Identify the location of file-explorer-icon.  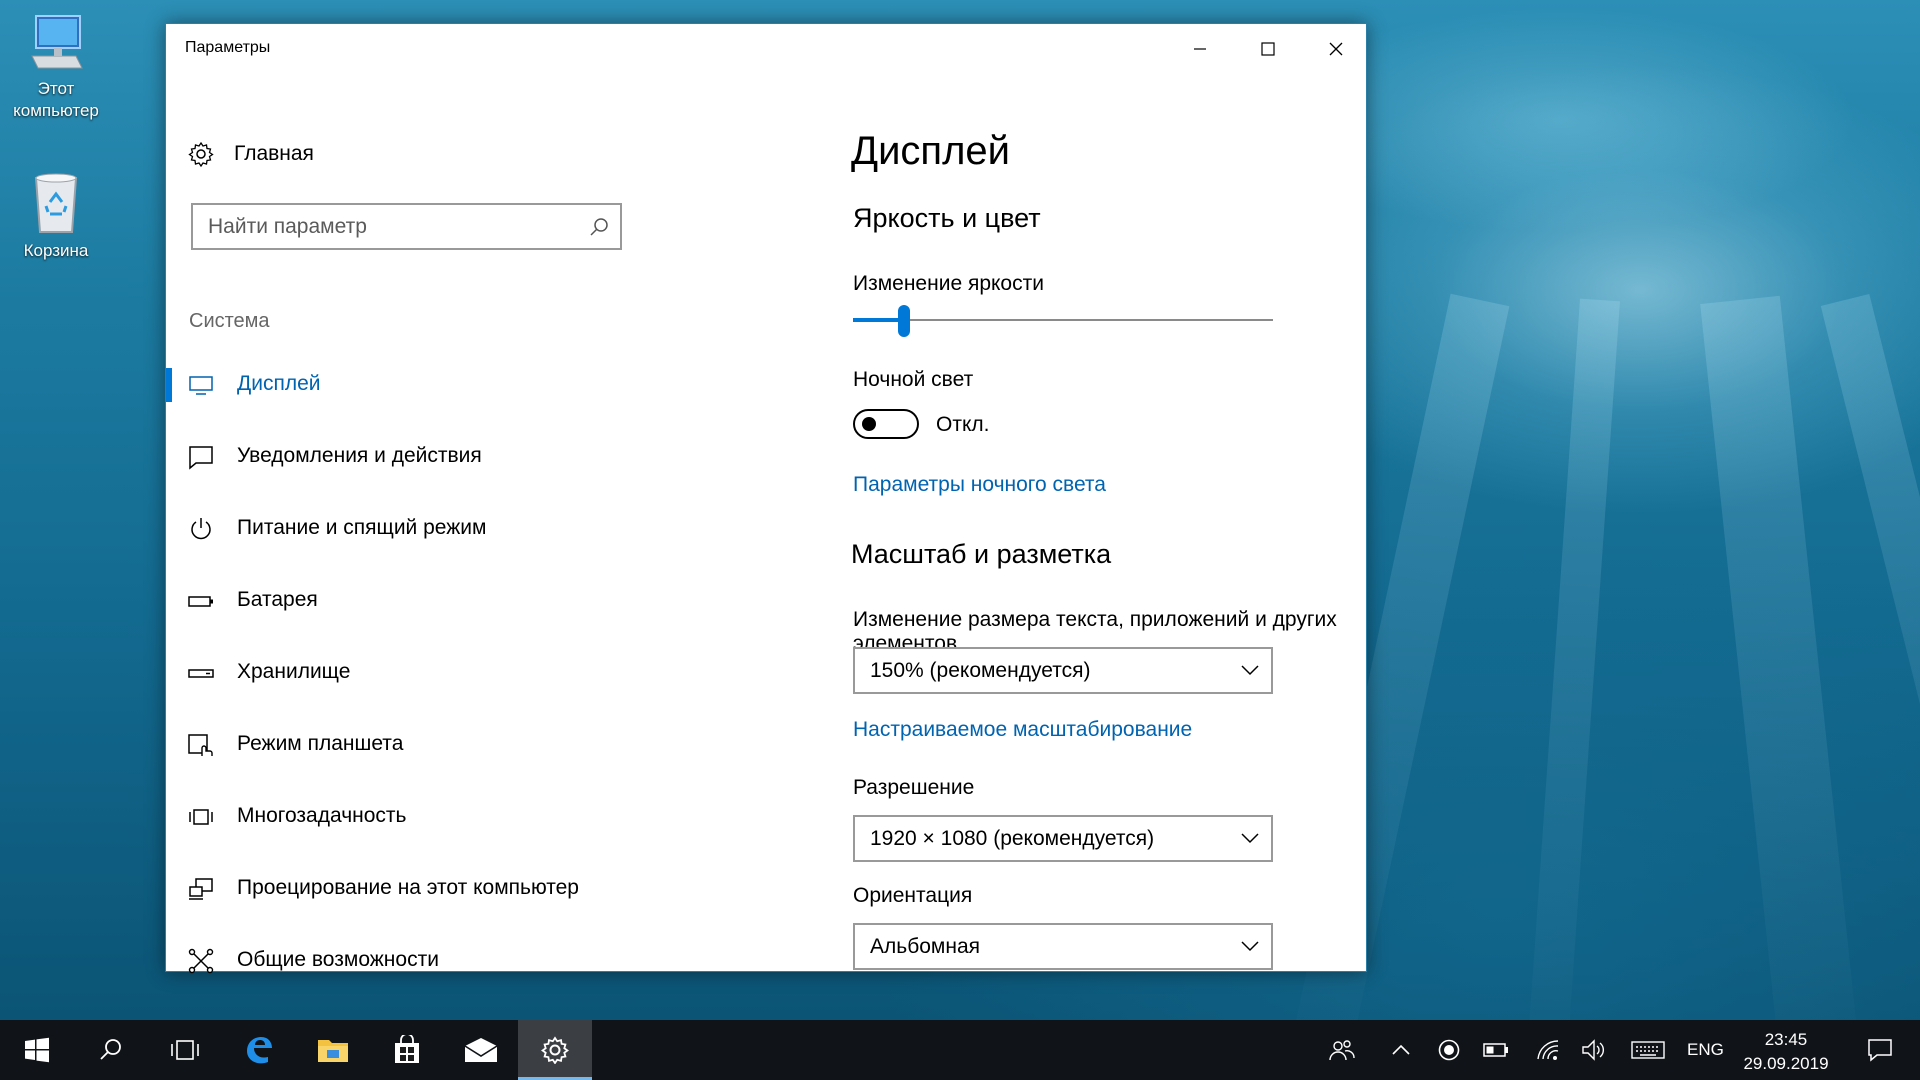
(333, 1051).